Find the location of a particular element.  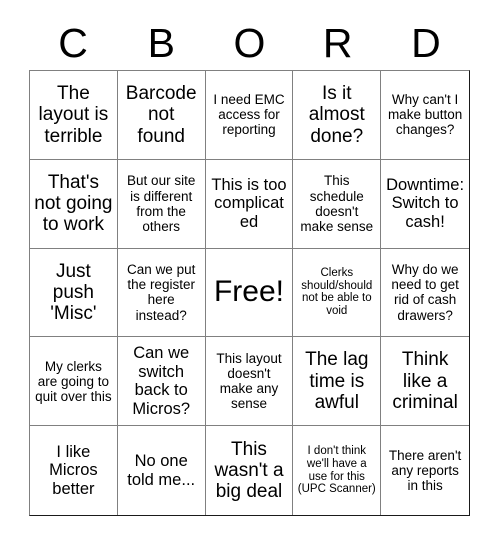

bingo-cell: My clerks are going to quit over this is located at coordinates (74, 382).